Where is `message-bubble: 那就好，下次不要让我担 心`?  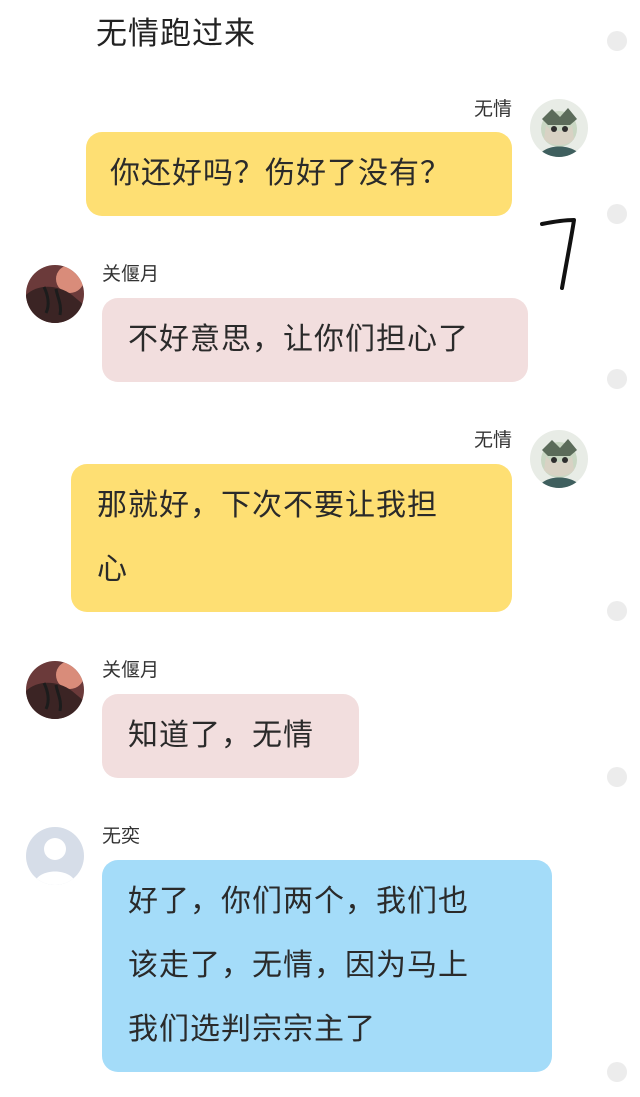
message-bubble: 那就好，下次不要让我担 心 is located at coordinates (291, 538).